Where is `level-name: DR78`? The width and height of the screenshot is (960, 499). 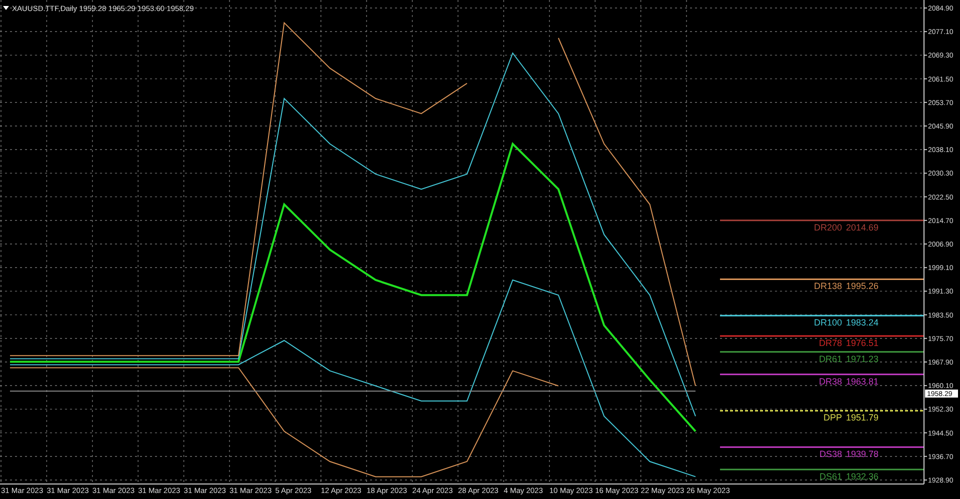 level-name: DR78 is located at coordinates (830, 343).